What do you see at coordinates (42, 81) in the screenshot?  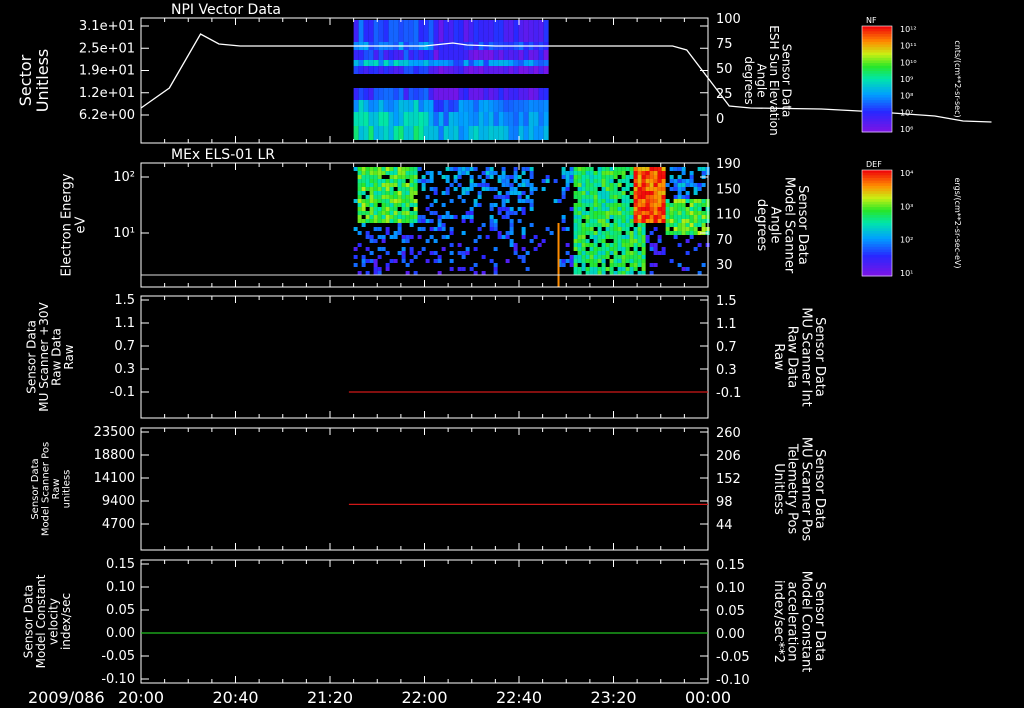 I see `axis-label-line: Unitless` at bounding box center [42, 81].